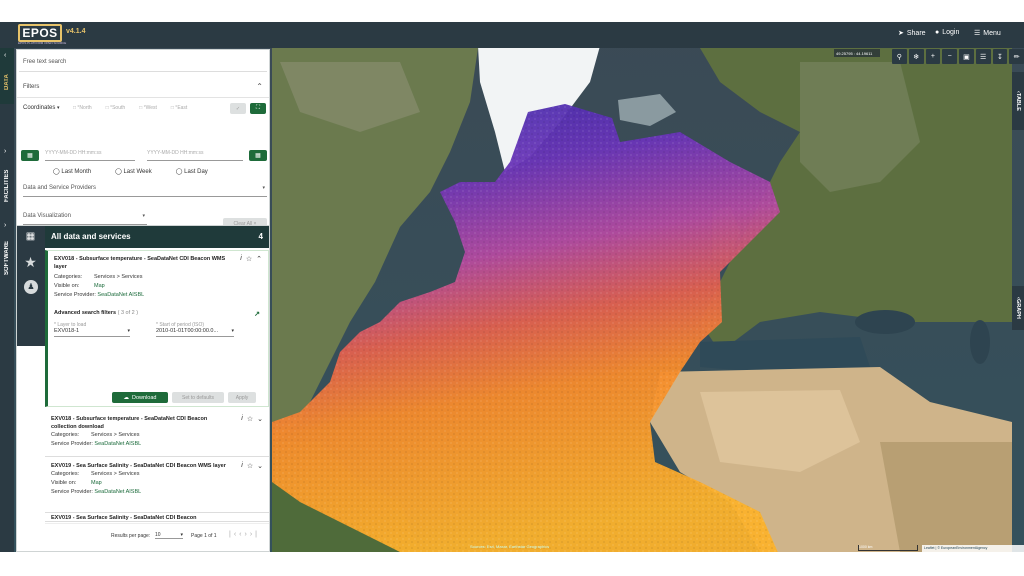 The height and width of the screenshot is (576, 1024). Describe the element at coordinates (30, 262) in the screenshot. I see `star-icon: ★` at that location.